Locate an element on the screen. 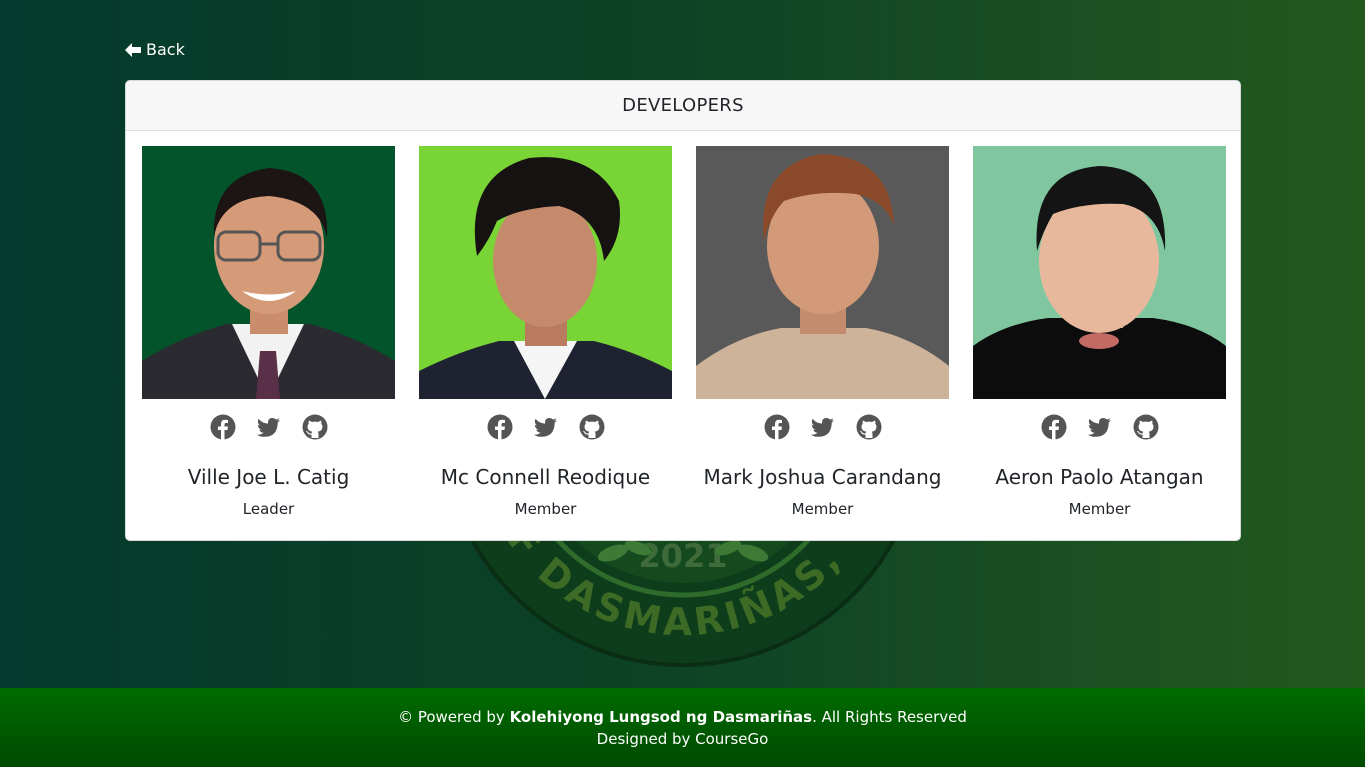 Image resolution: width=1365 pixels, height=767 pixels. developer-name: Mark Joshua Carandang is located at coordinates (822, 477).